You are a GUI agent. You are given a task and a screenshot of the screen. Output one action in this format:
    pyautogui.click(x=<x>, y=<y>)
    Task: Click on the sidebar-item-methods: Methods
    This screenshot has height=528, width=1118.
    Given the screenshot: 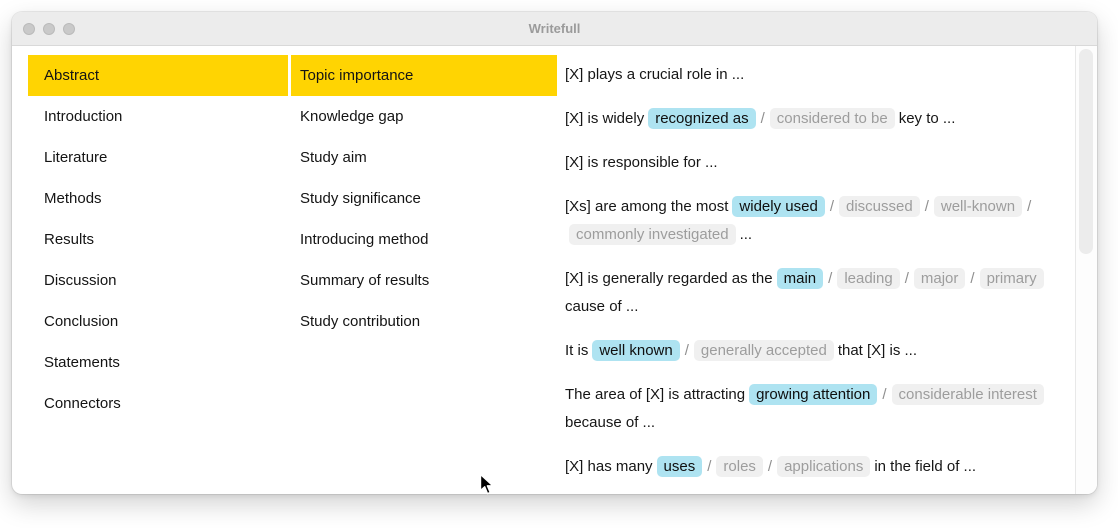 What is the action you would take?
    pyautogui.click(x=158, y=198)
    